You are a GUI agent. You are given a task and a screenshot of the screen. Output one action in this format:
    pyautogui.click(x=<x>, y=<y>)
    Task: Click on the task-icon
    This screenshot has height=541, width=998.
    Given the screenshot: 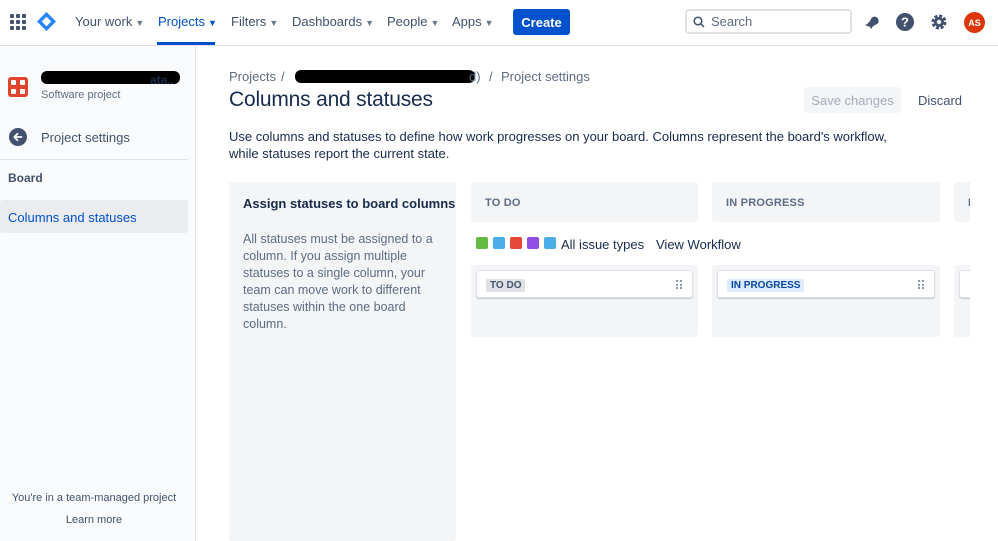 What is the action you would take?
    pyautogui.click(x=499, y=243)
    